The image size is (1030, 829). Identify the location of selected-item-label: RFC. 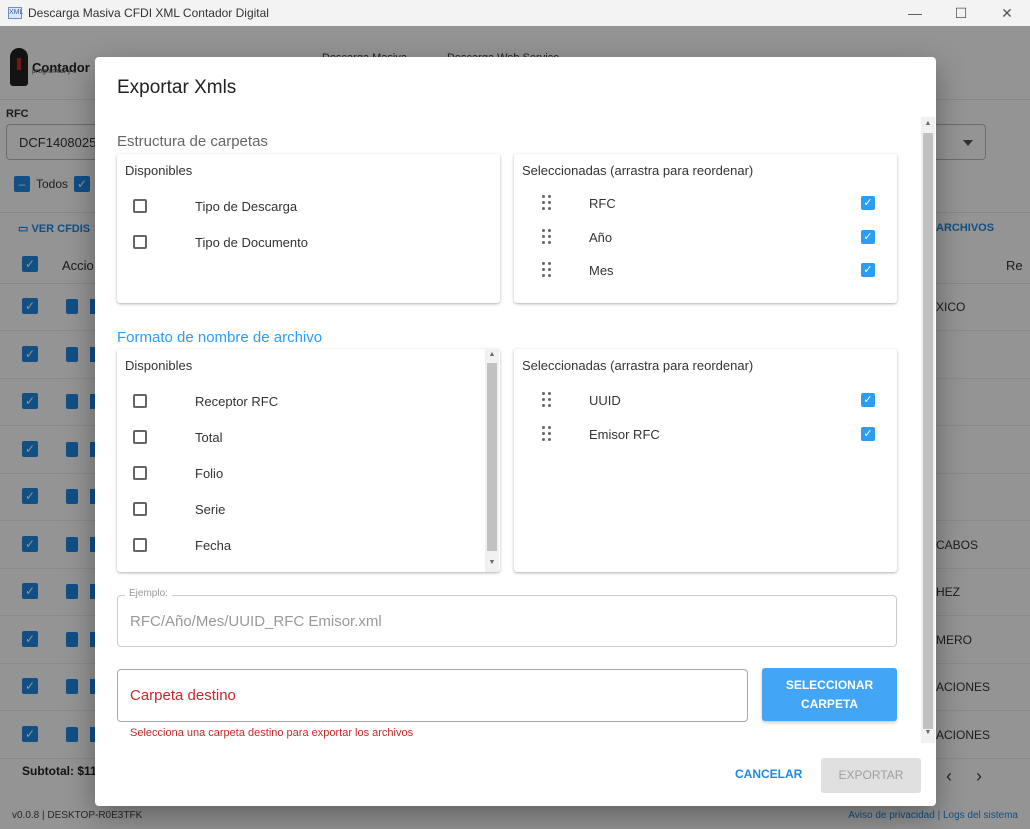
(602, 203).